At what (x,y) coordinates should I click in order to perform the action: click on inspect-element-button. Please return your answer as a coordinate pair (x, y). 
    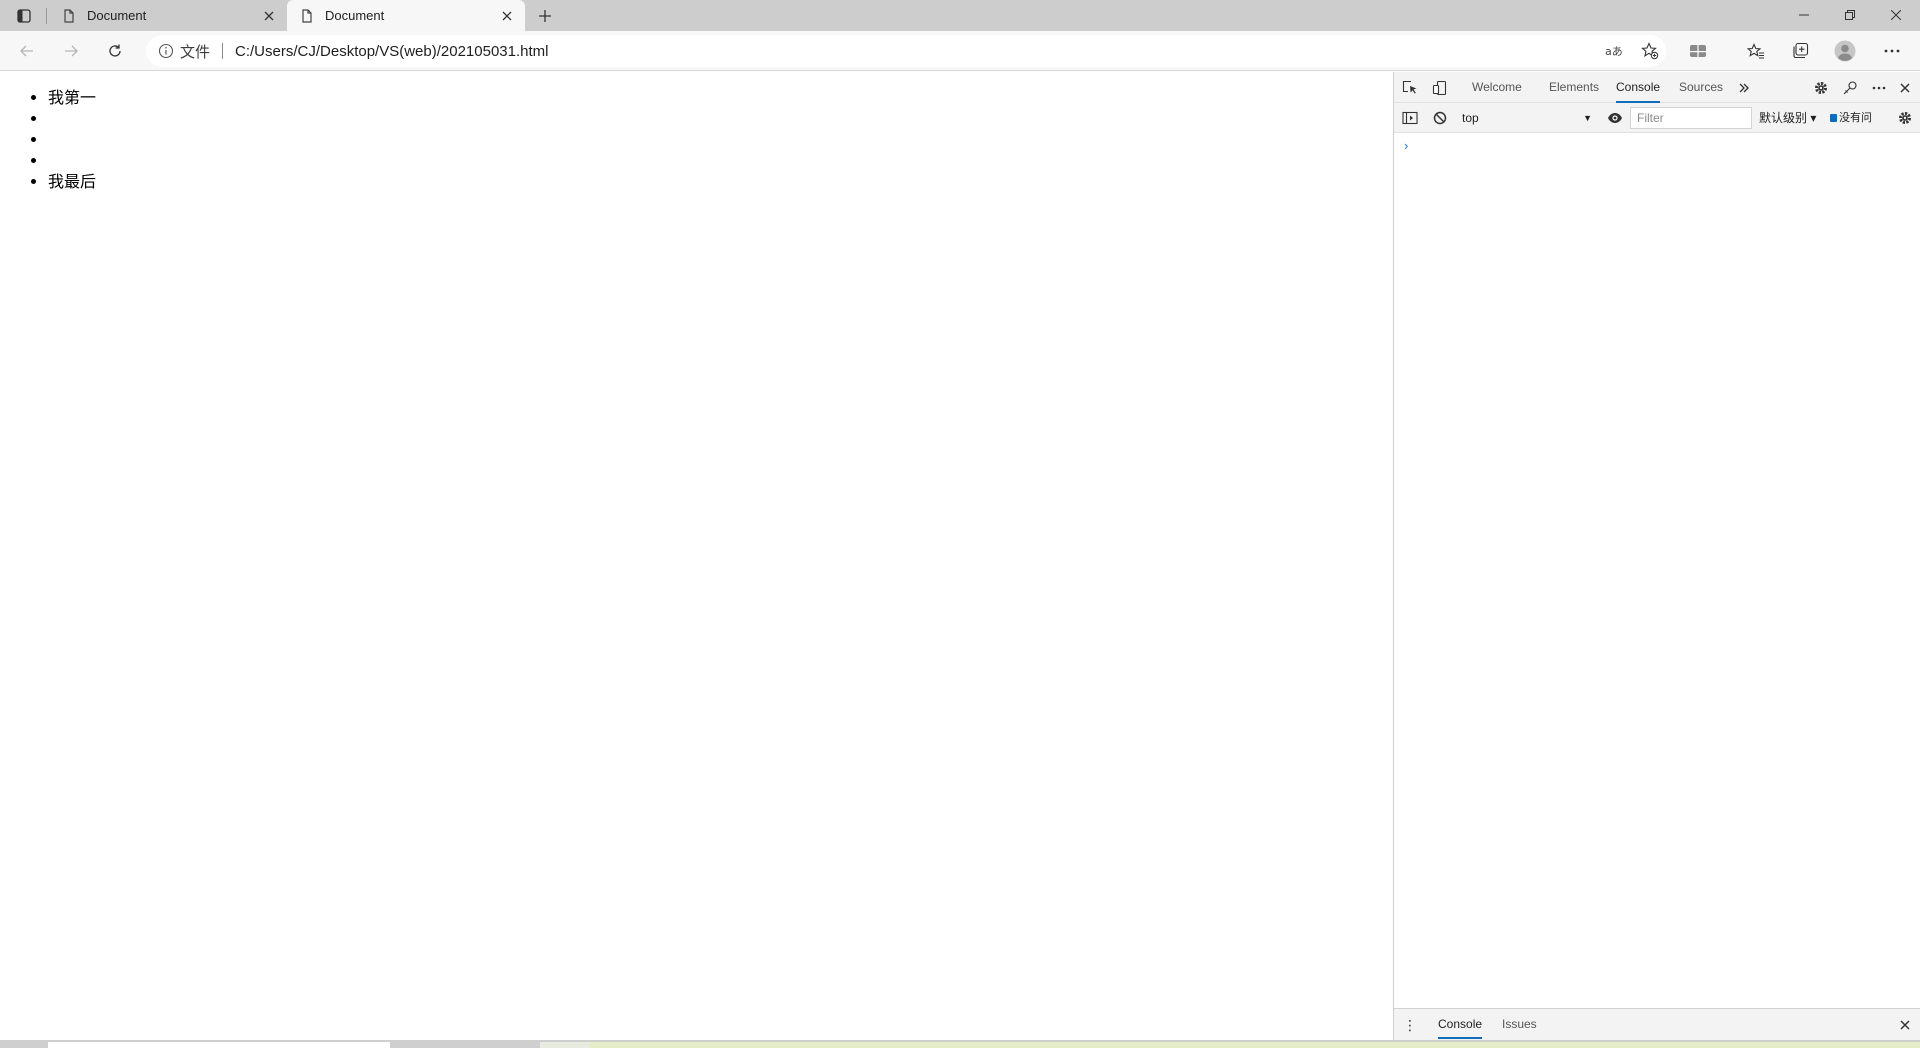
    Looking at the image, I should click on (1410, 88).